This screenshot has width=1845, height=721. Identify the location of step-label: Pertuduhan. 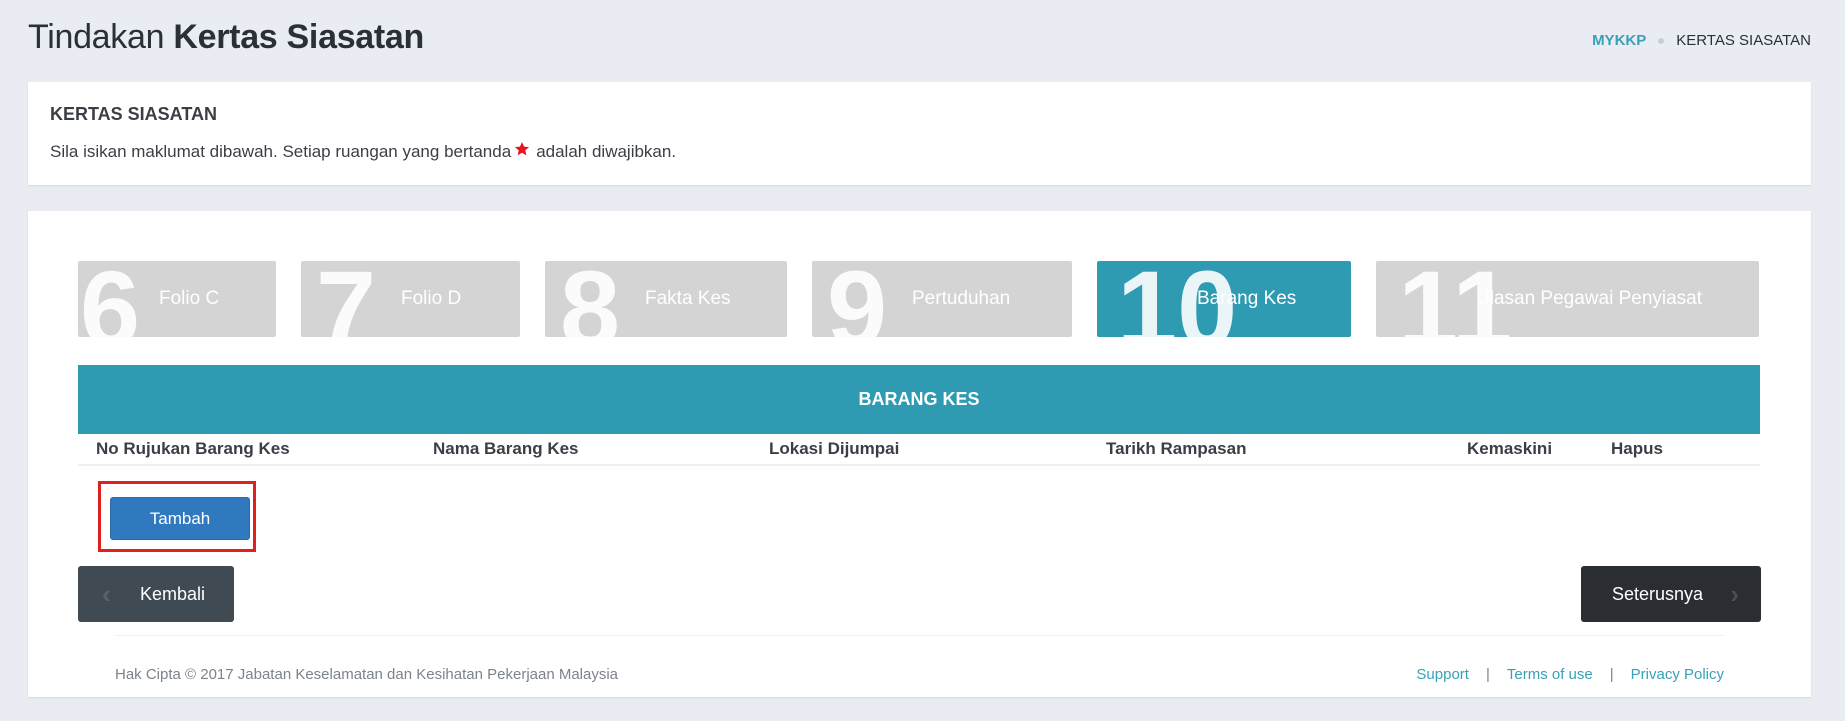
(961, 298).